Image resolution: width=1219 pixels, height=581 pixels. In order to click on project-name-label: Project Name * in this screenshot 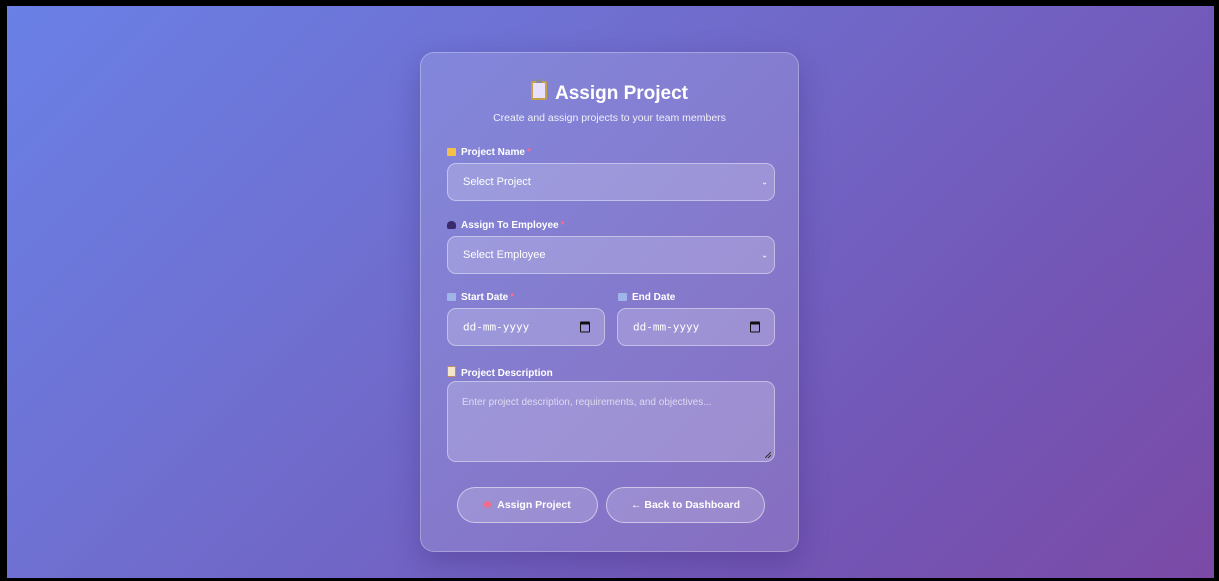, I will do `click(489, 152)`.